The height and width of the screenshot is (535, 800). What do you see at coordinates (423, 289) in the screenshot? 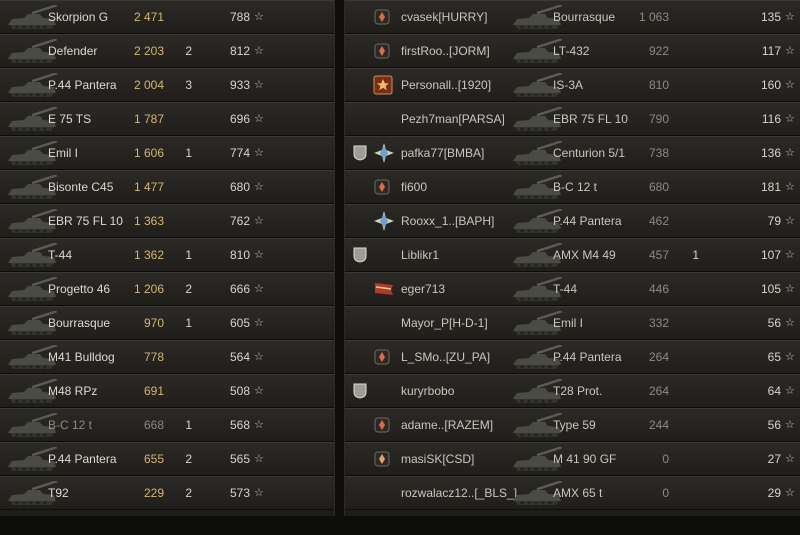
I see `player-name: eger713` at bounding box center [423, 289].